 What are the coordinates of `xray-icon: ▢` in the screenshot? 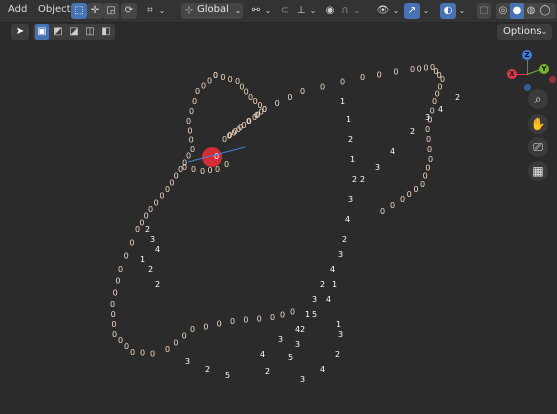 It's located at (484, 10).